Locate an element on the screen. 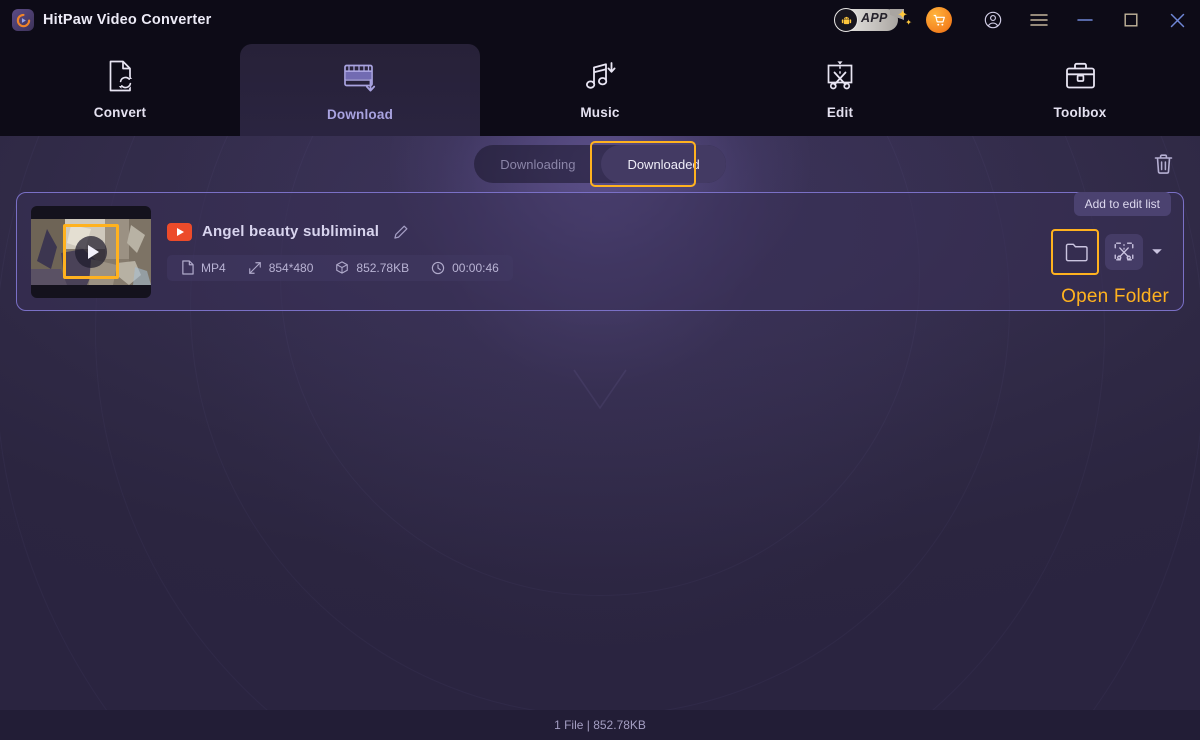 The width and height of the screenshot is (1200, 740). scissors-crop-icon is located at coordinates (840, 76).